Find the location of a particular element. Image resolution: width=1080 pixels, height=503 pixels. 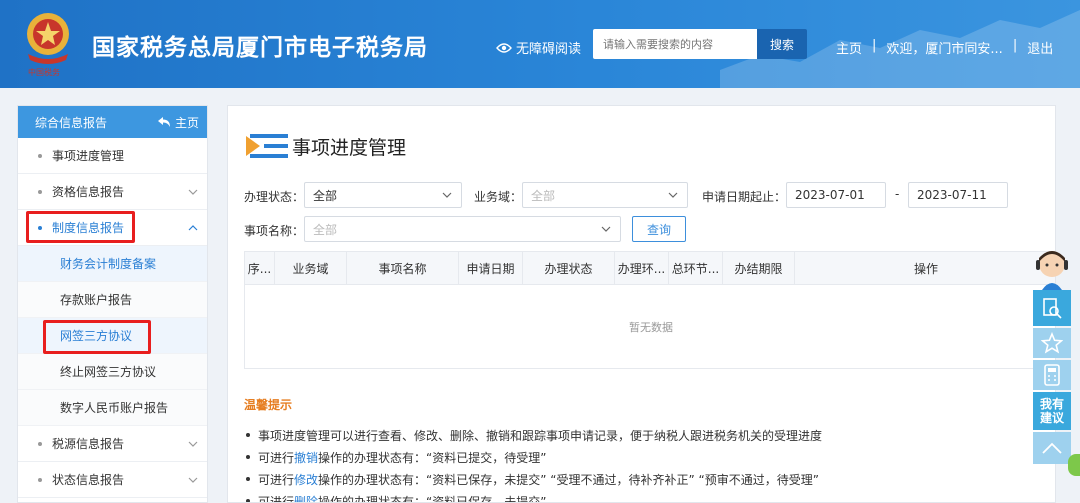

star-icon is located at coordinates (1052, 343).